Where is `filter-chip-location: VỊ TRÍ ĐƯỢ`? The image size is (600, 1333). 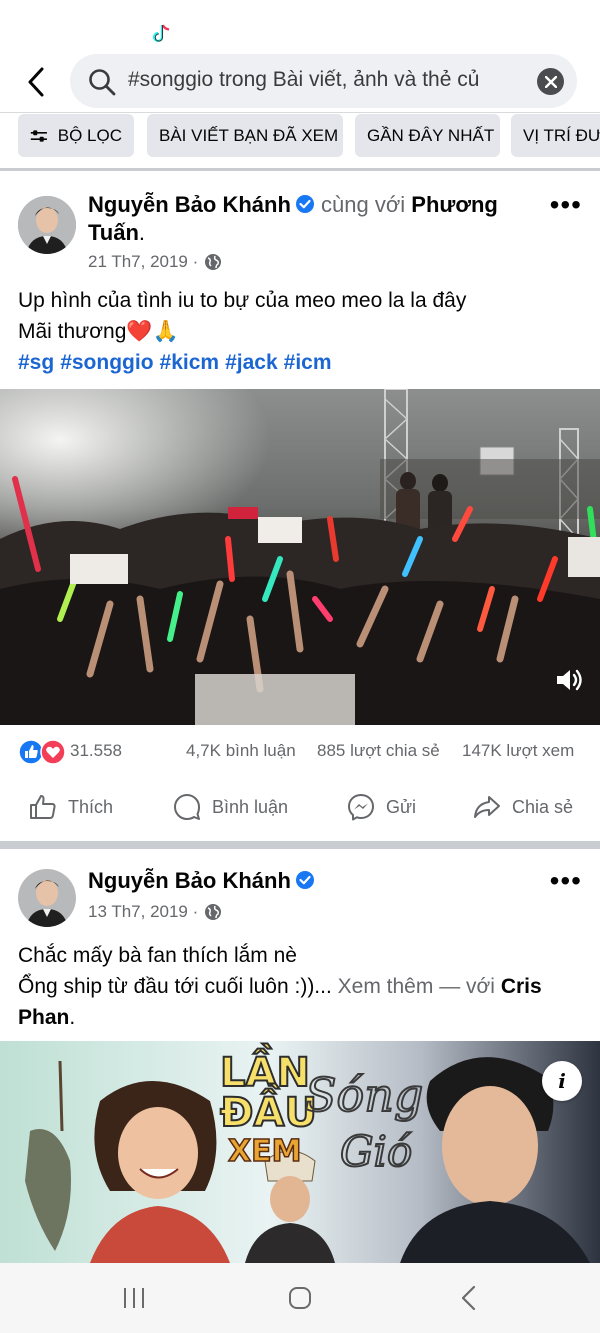
filter-chip-location: VỊ TRÍ ĐƯỢ is located at coordinates (555, 135).